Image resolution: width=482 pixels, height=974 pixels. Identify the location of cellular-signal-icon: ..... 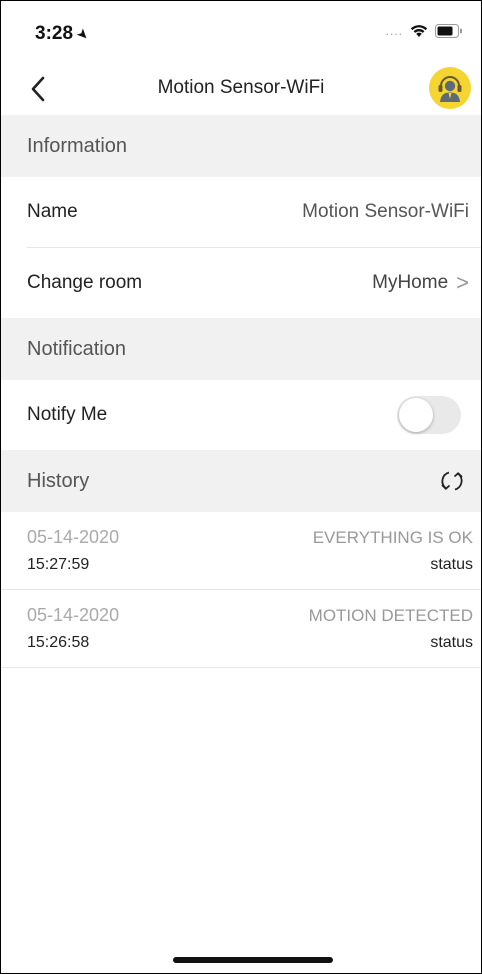
(394, 30).